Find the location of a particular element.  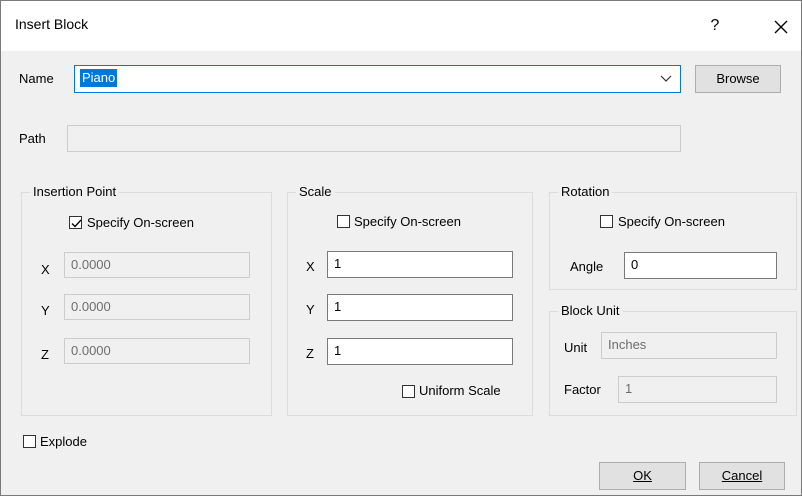

ok-button-label: OK is located at coordinates (642, 475).